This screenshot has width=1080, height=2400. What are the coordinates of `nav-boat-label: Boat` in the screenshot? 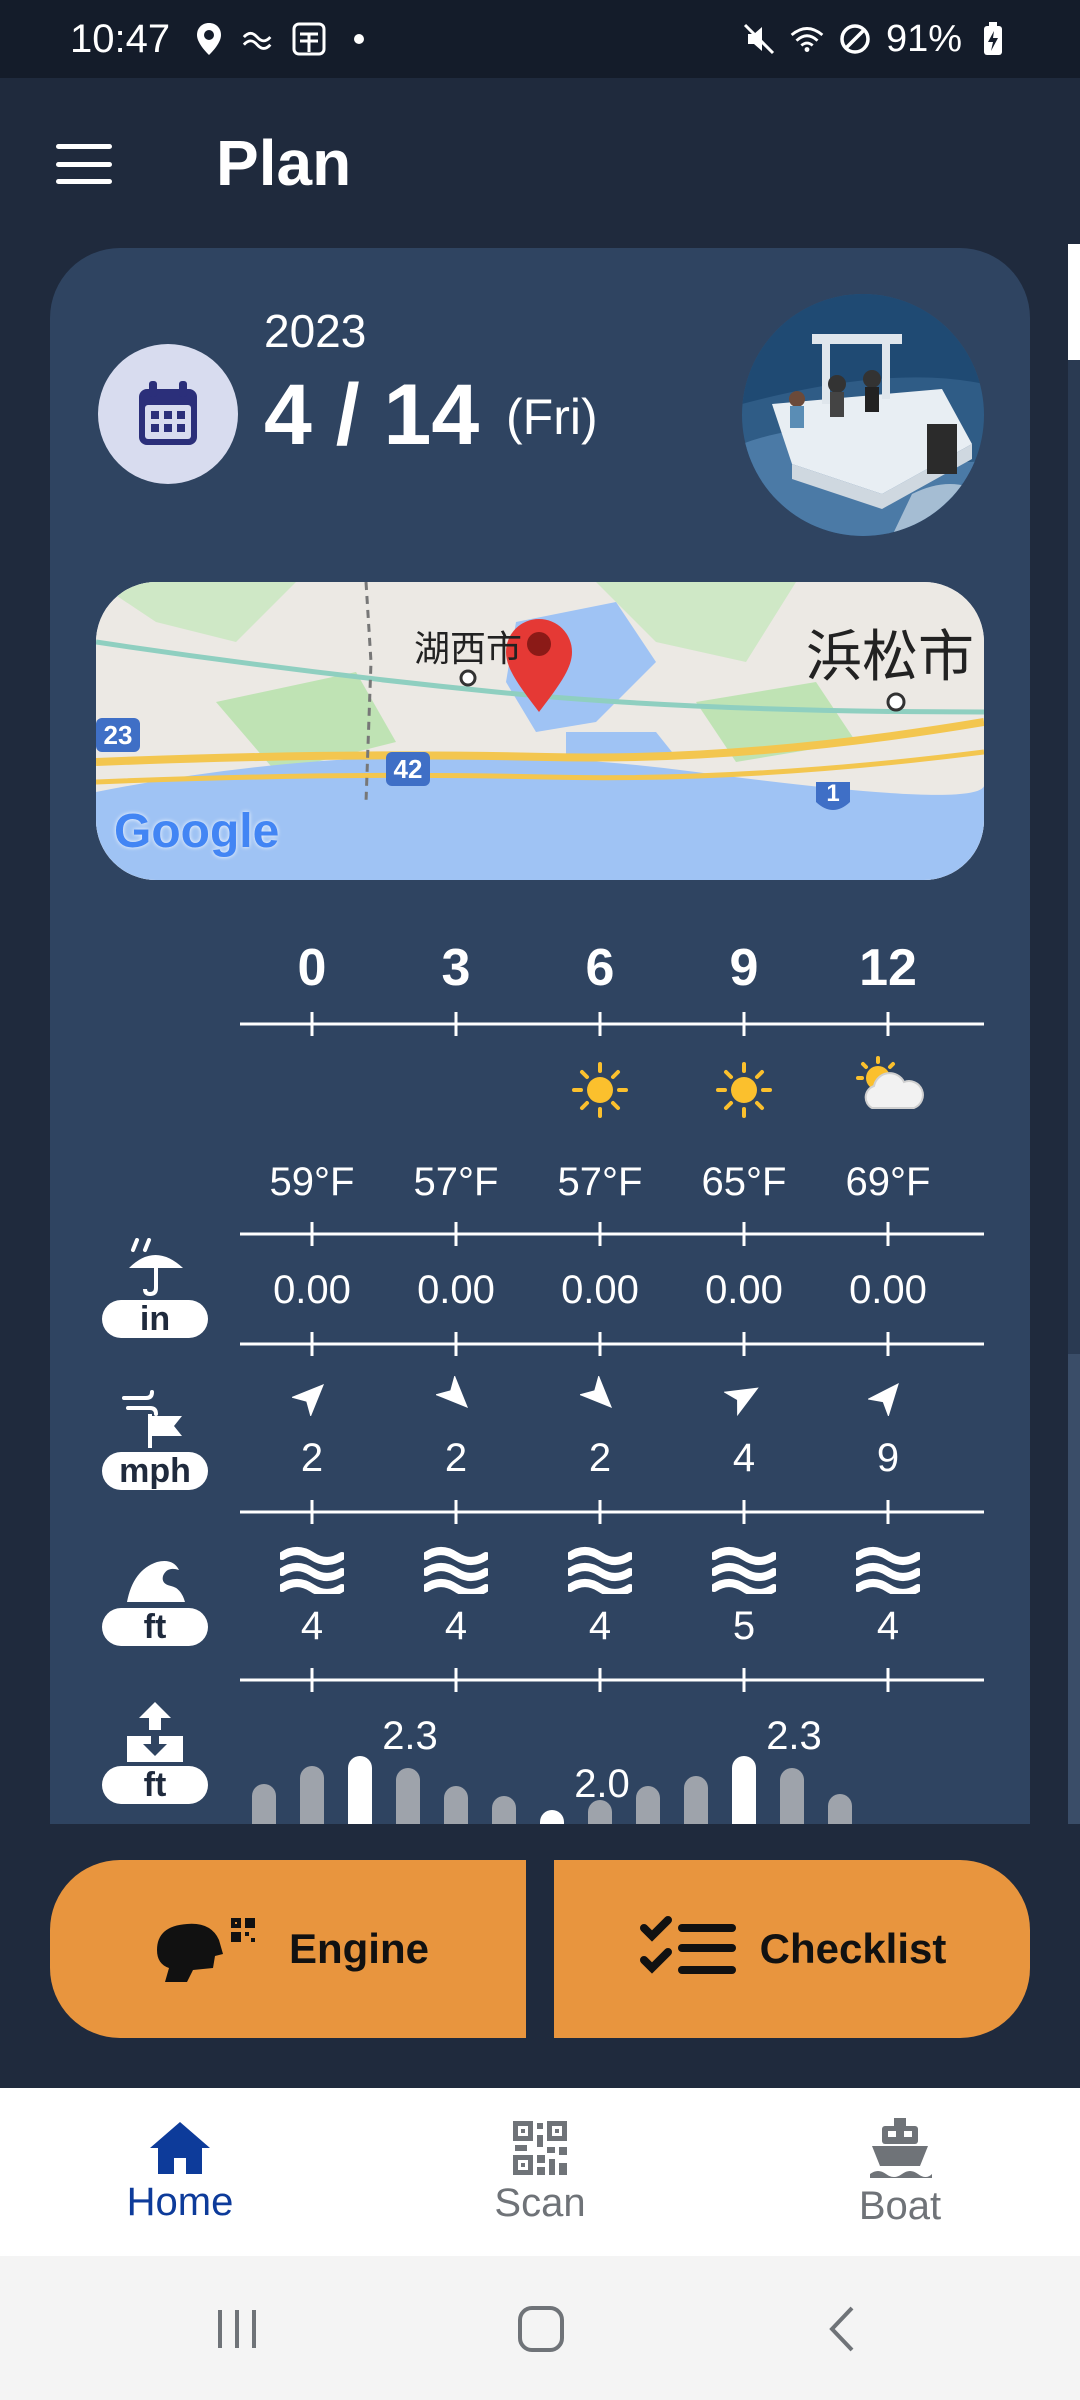 It's located at (900, 2205).